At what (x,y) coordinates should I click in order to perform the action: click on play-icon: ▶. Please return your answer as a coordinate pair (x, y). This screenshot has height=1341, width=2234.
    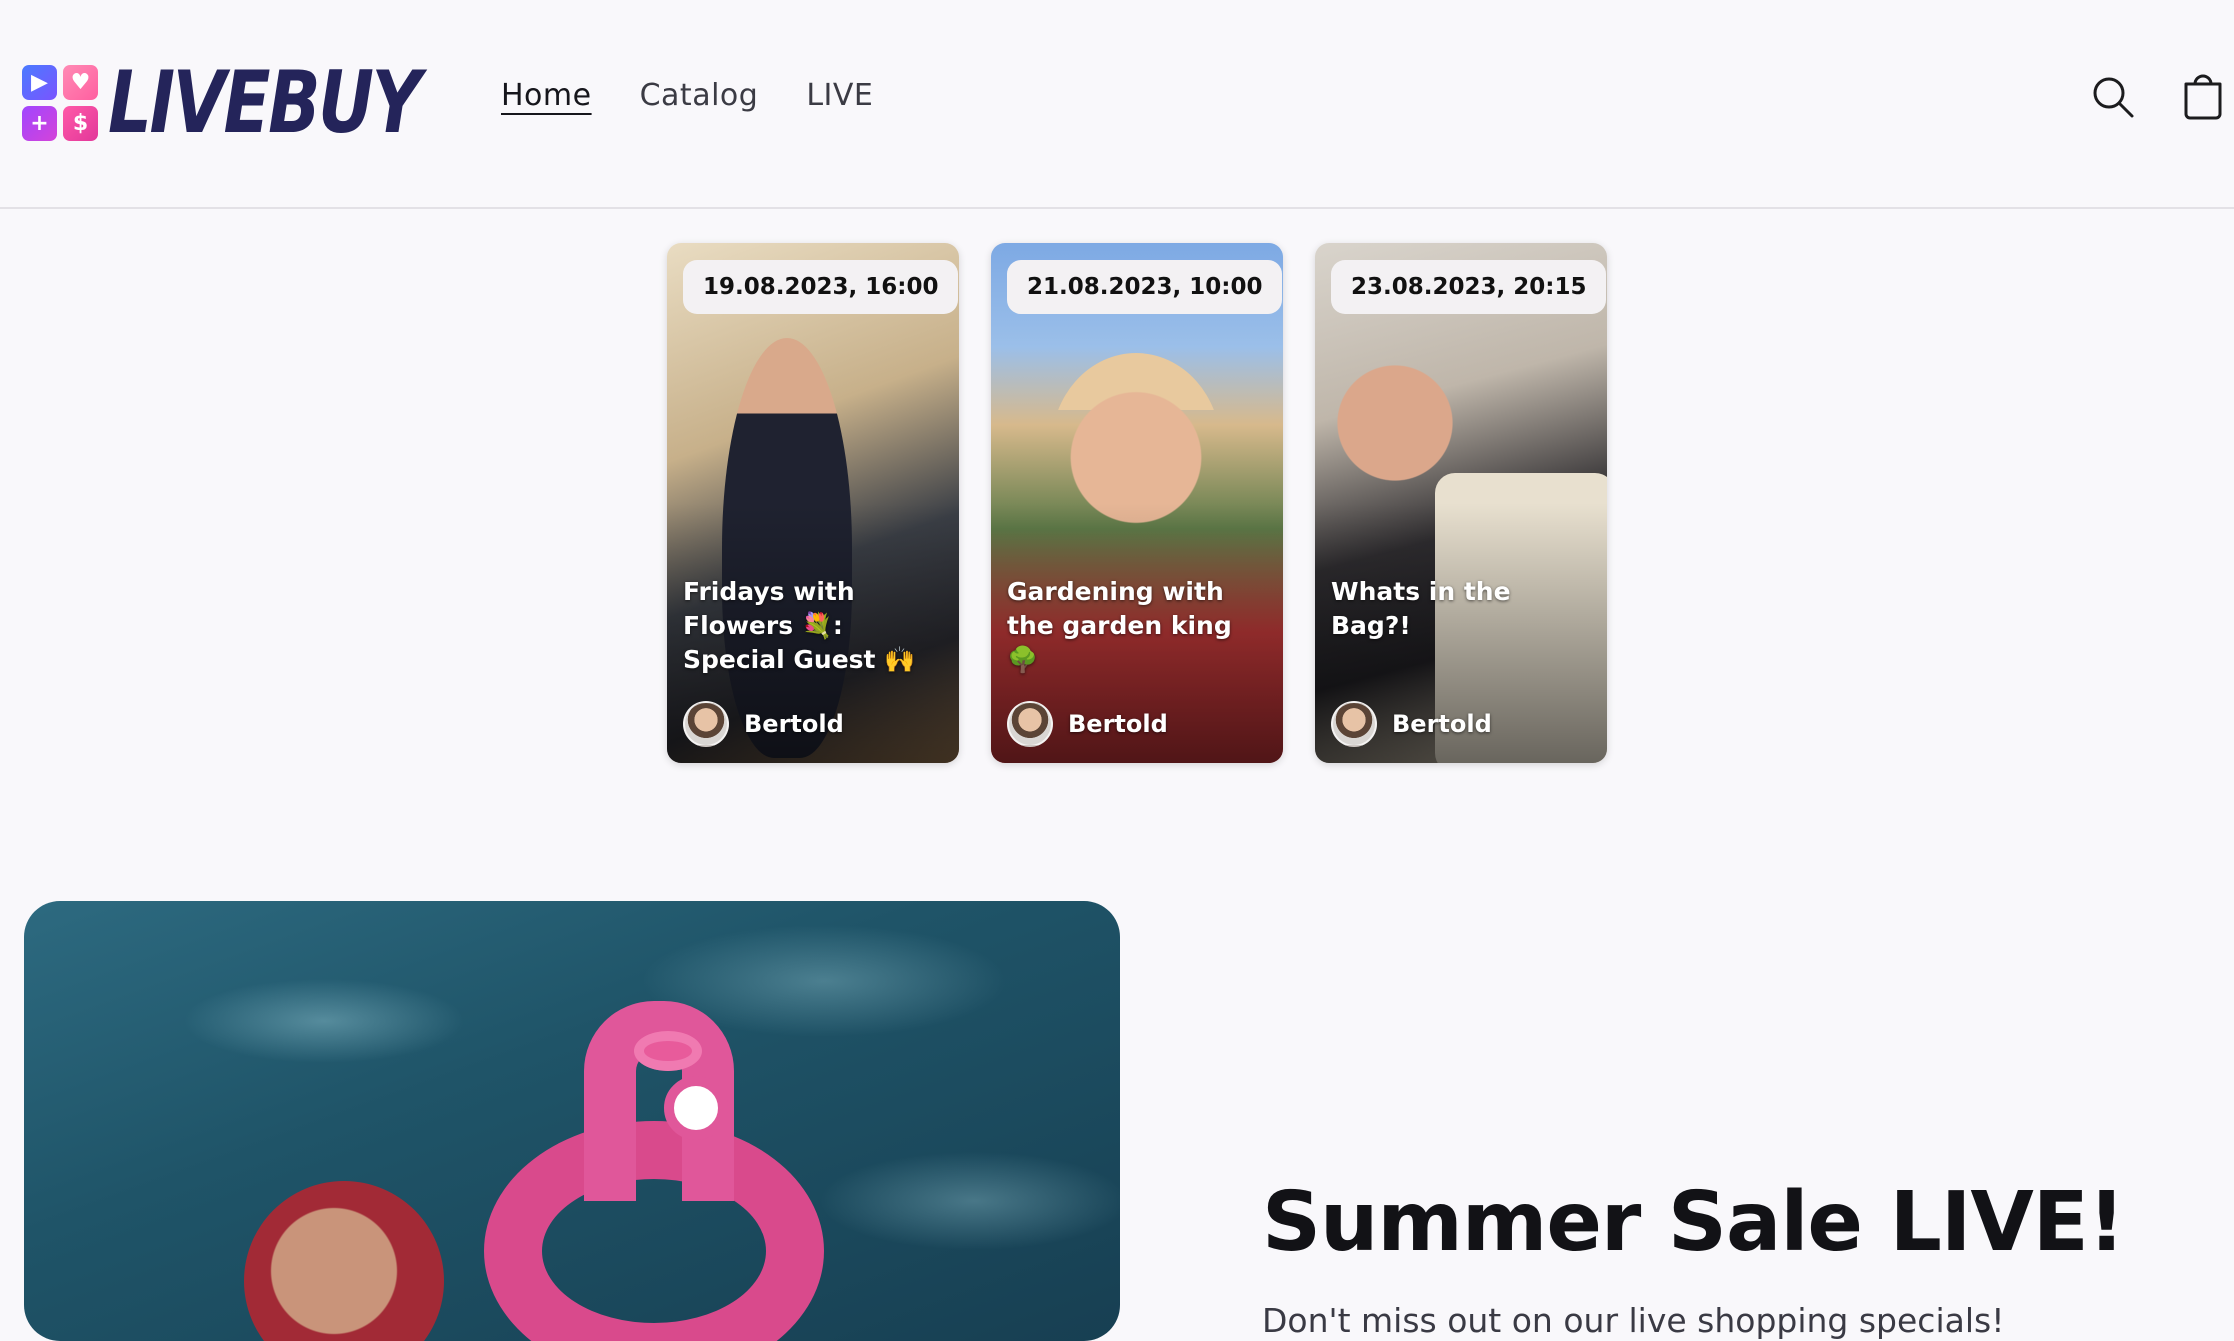
    Looking at the image, I should click on (39, 82).